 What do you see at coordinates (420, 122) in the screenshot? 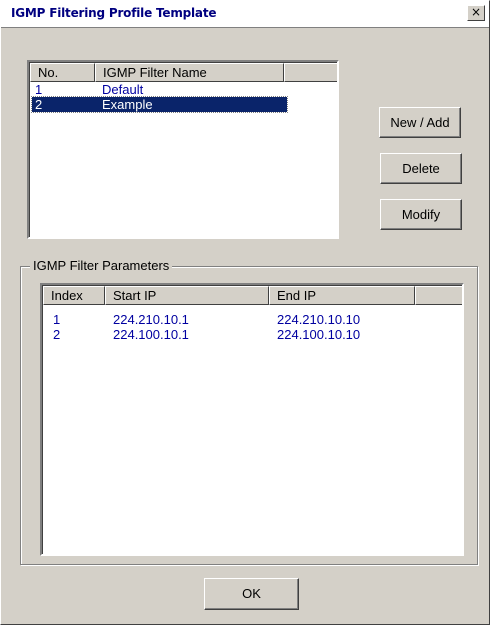
I see `new-add-button: New / Add` at bounding box center [420, 122].